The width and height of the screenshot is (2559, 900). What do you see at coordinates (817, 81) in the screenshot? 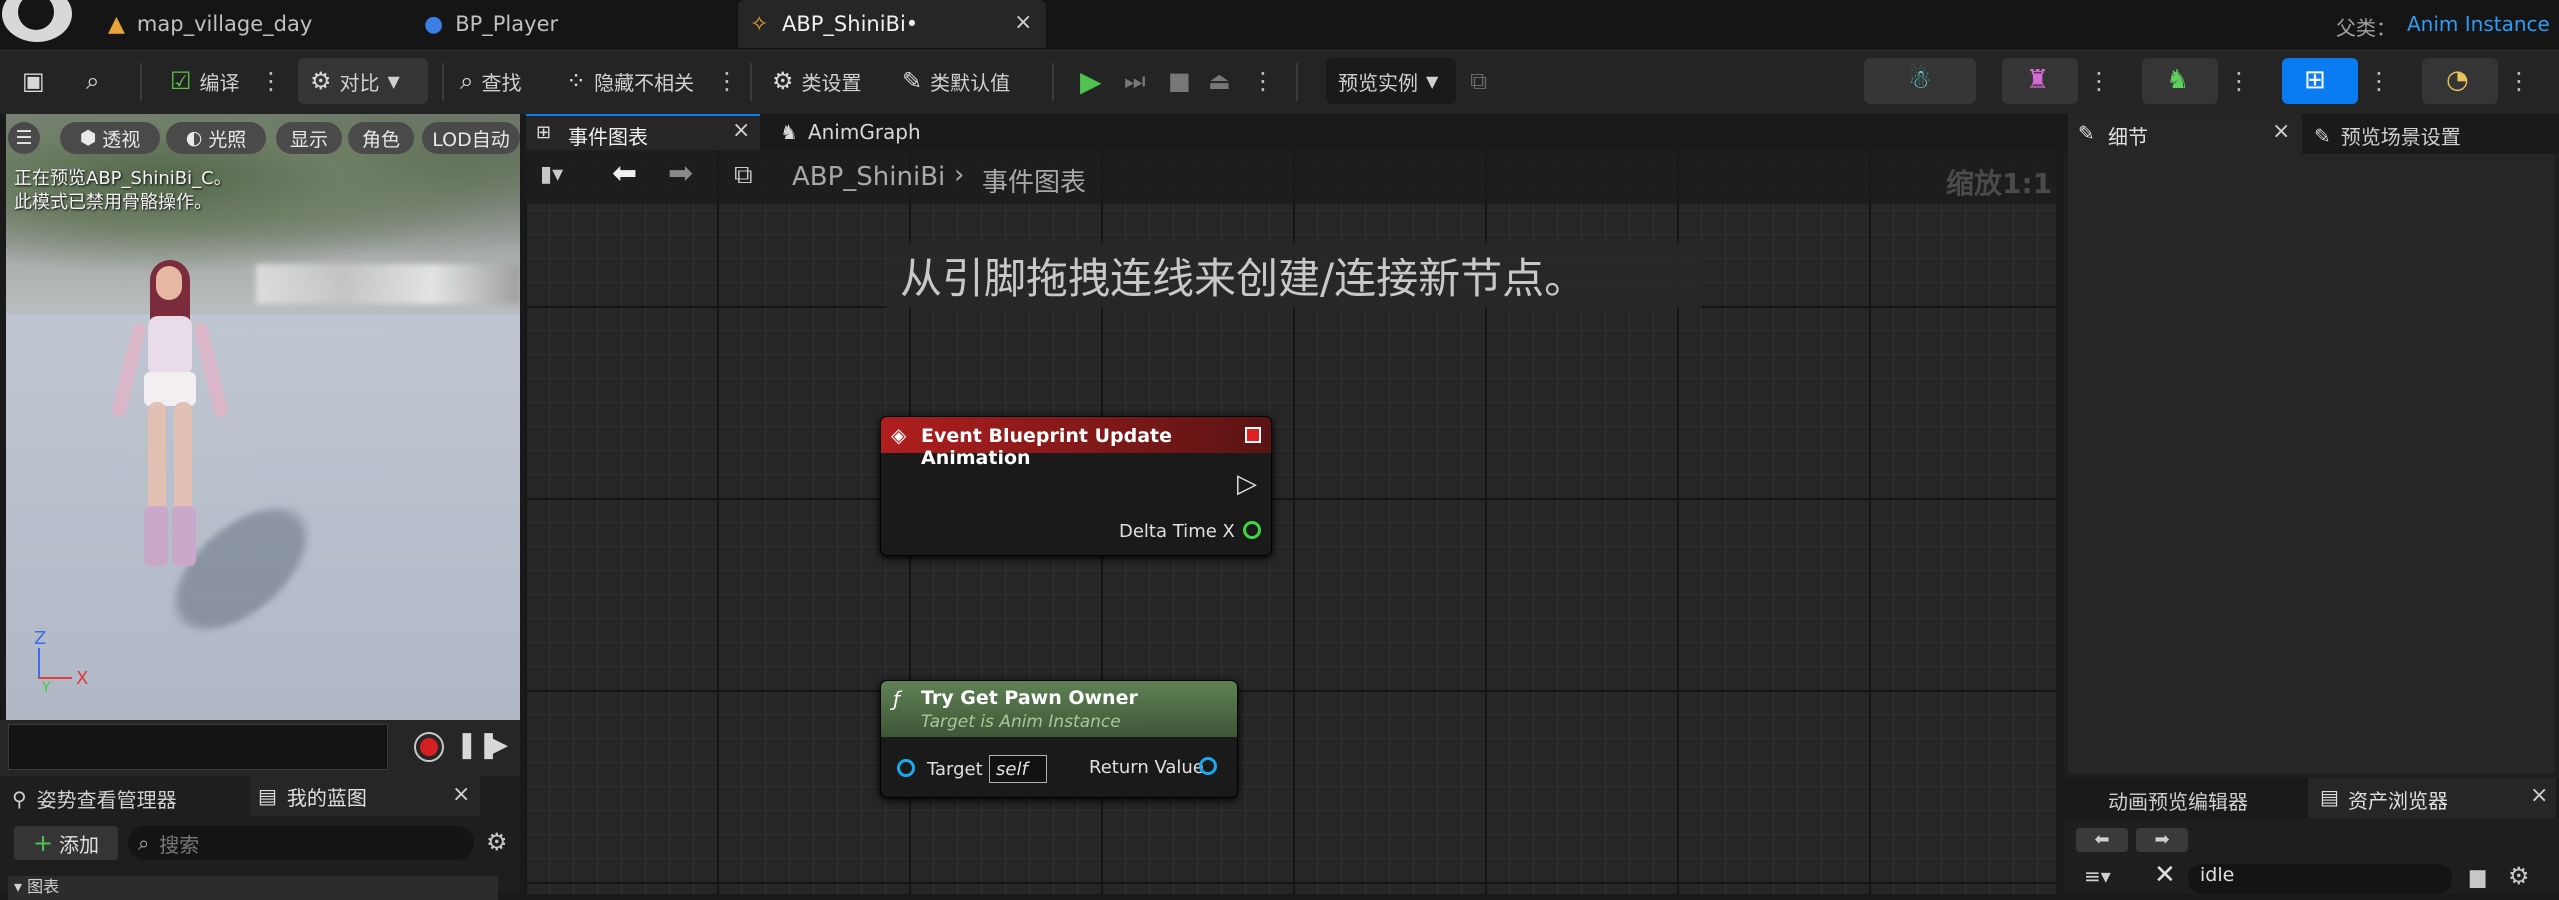
I see `class-settings-button: ⚙ 类设置` at bounding box center [817, 81].